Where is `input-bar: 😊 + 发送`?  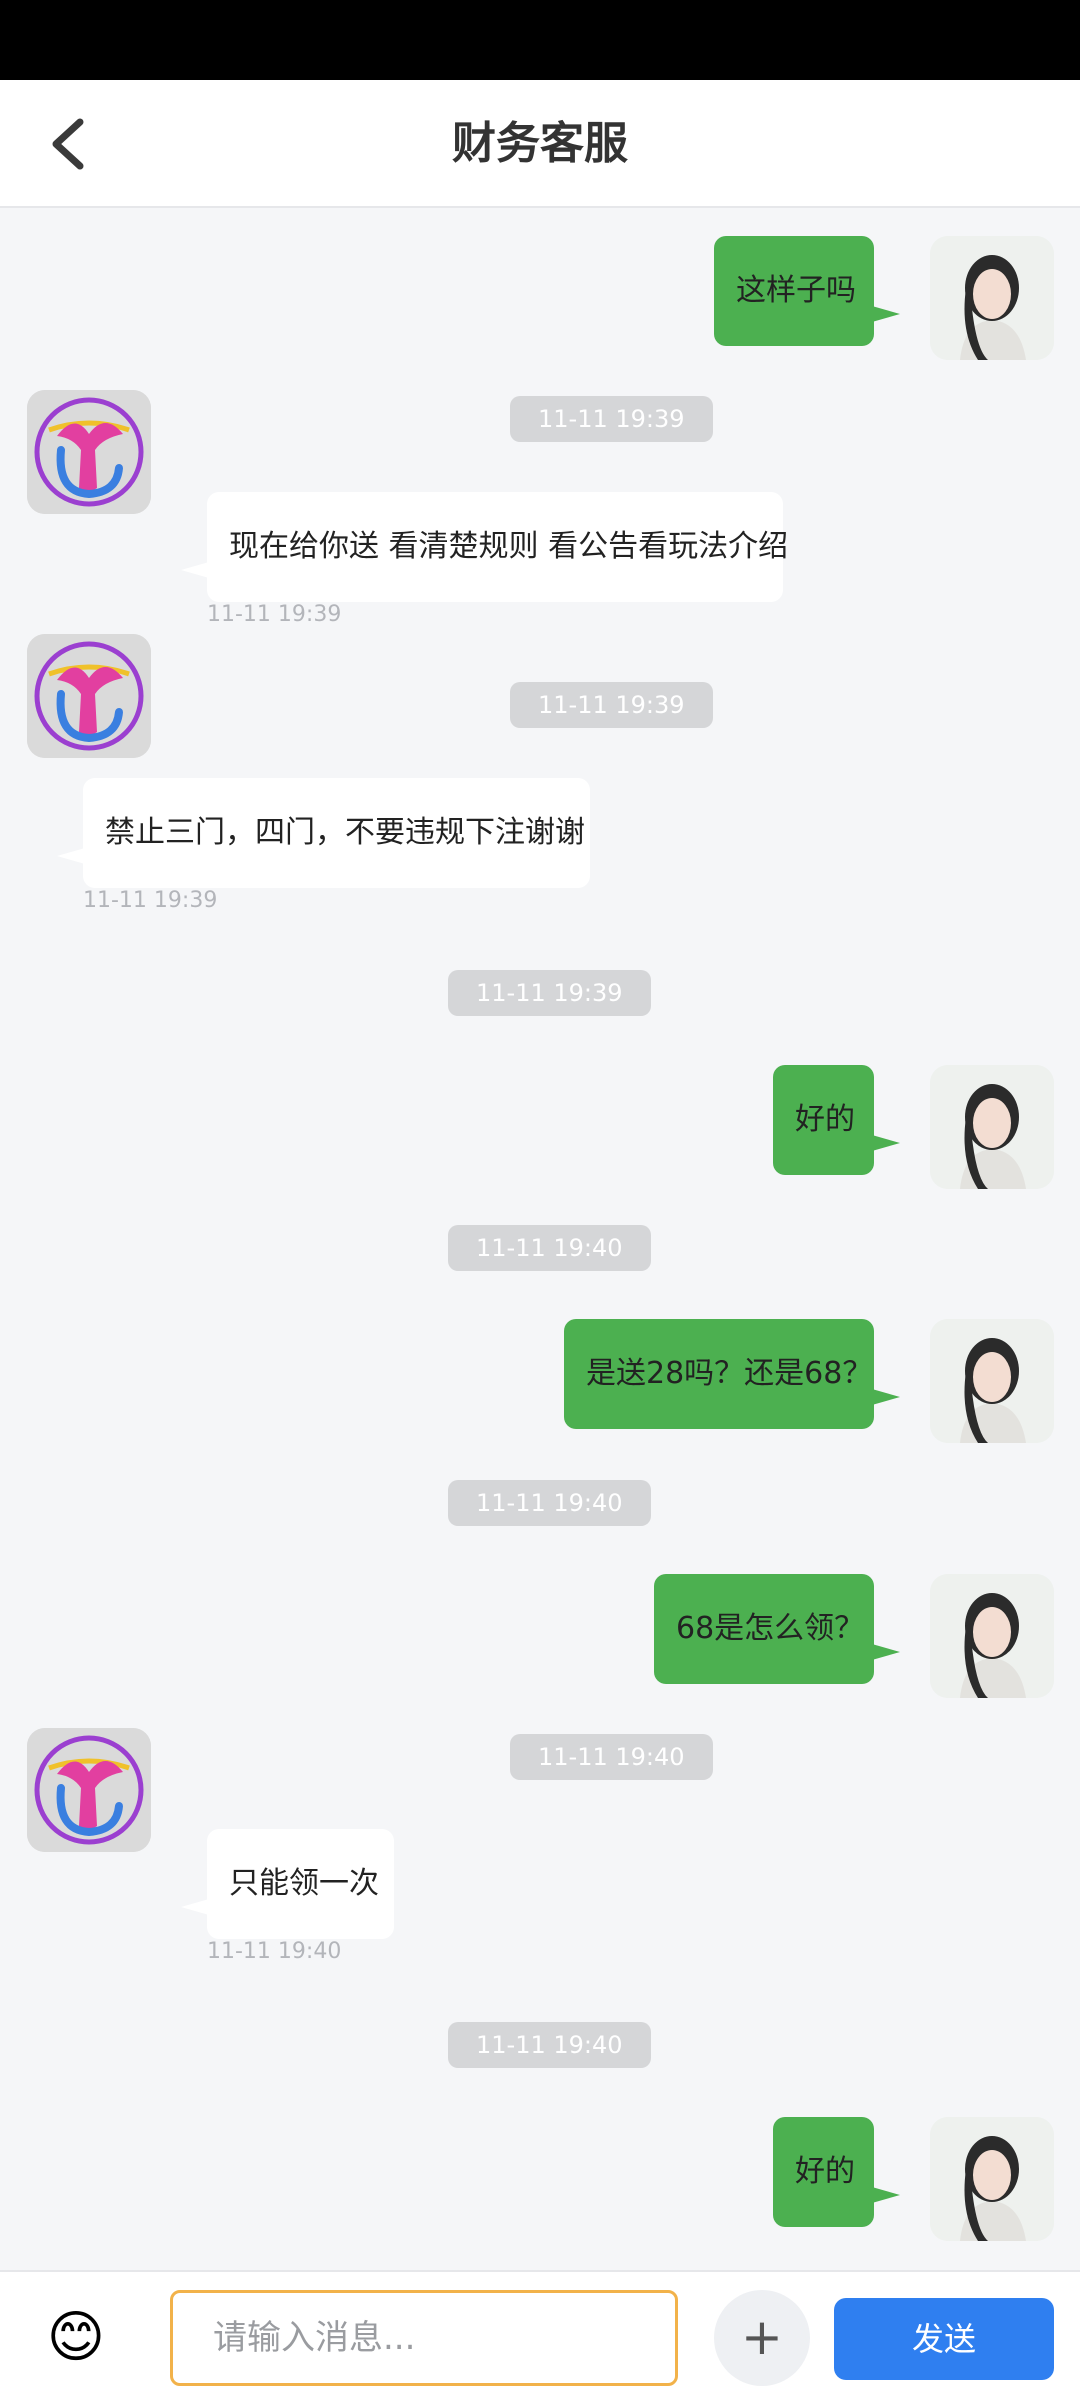 input-bar: 😊 + 发送 is located at coordinates (540, 2335).